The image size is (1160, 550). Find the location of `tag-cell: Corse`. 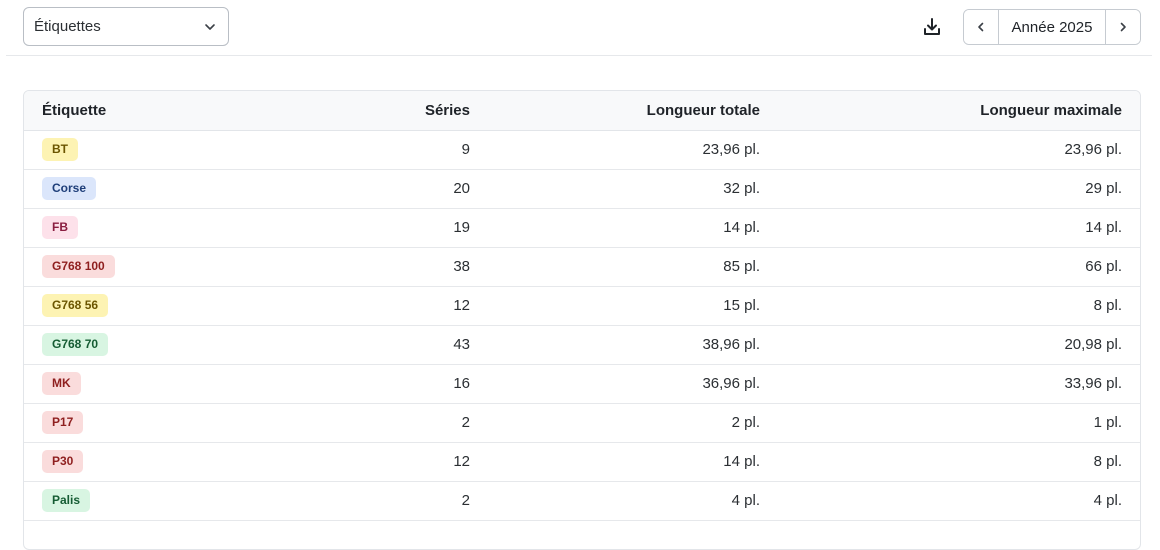

tag-cell: Corse is located at coordinates (124, 189).